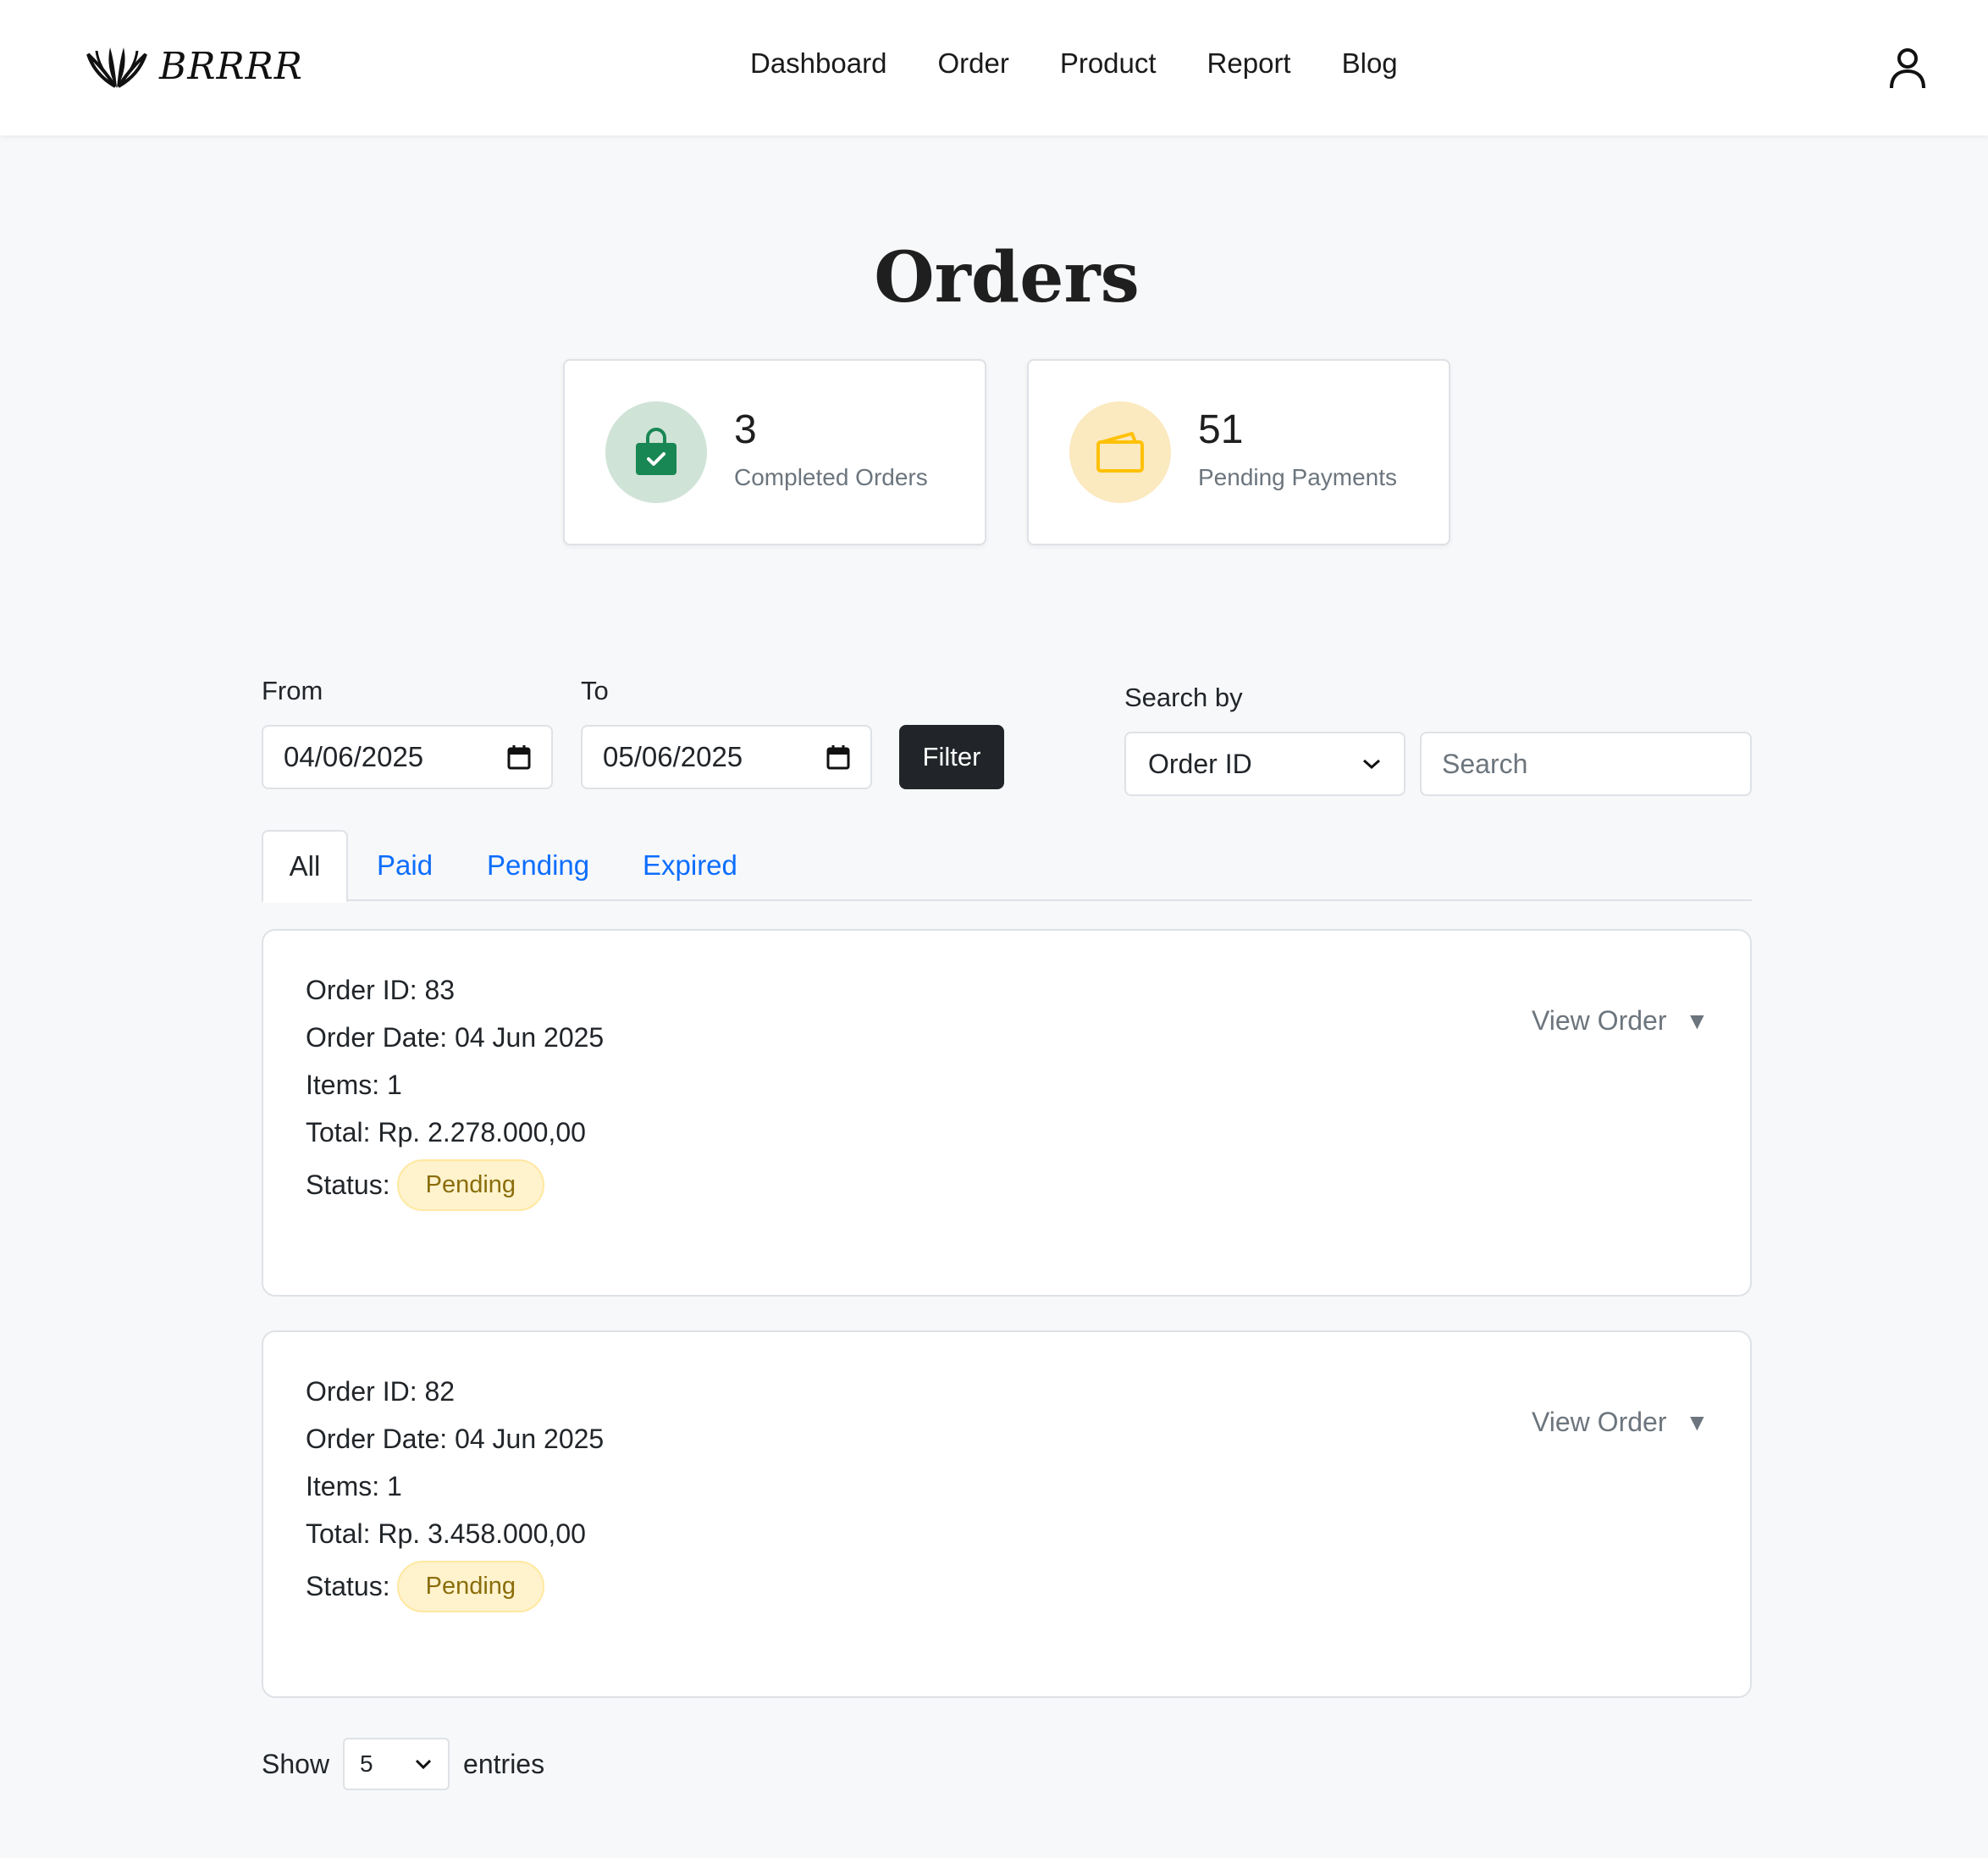 The height and width of the screenshot is (1858, 1988). I want to click on tab-all: All, so click(305, 866).